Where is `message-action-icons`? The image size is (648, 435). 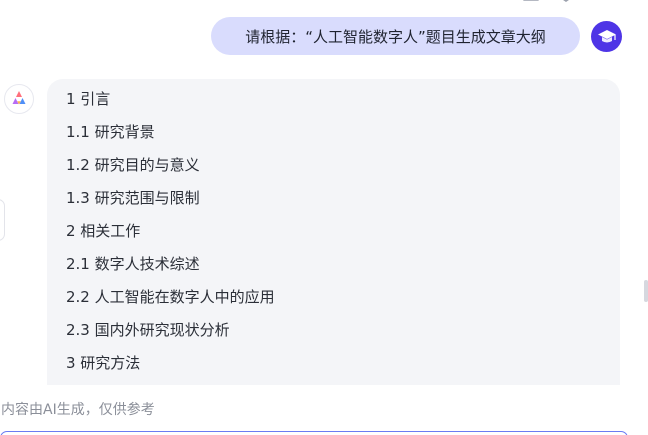 message-action-icons is located at coordinates (549, 2).